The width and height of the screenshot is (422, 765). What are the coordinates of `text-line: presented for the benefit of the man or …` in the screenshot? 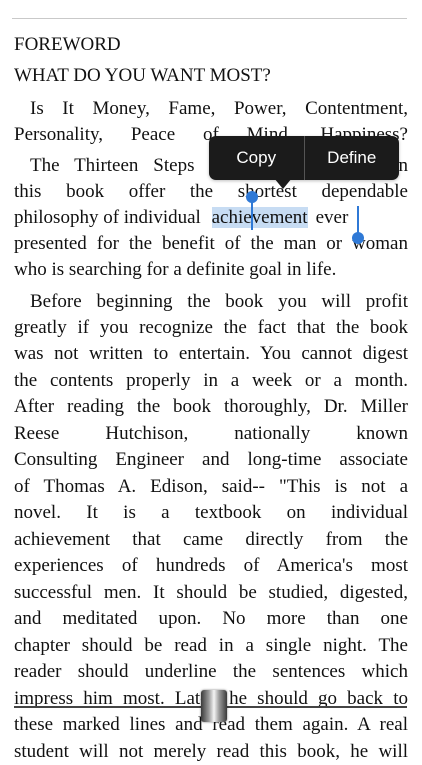 It's located at (211, 244).